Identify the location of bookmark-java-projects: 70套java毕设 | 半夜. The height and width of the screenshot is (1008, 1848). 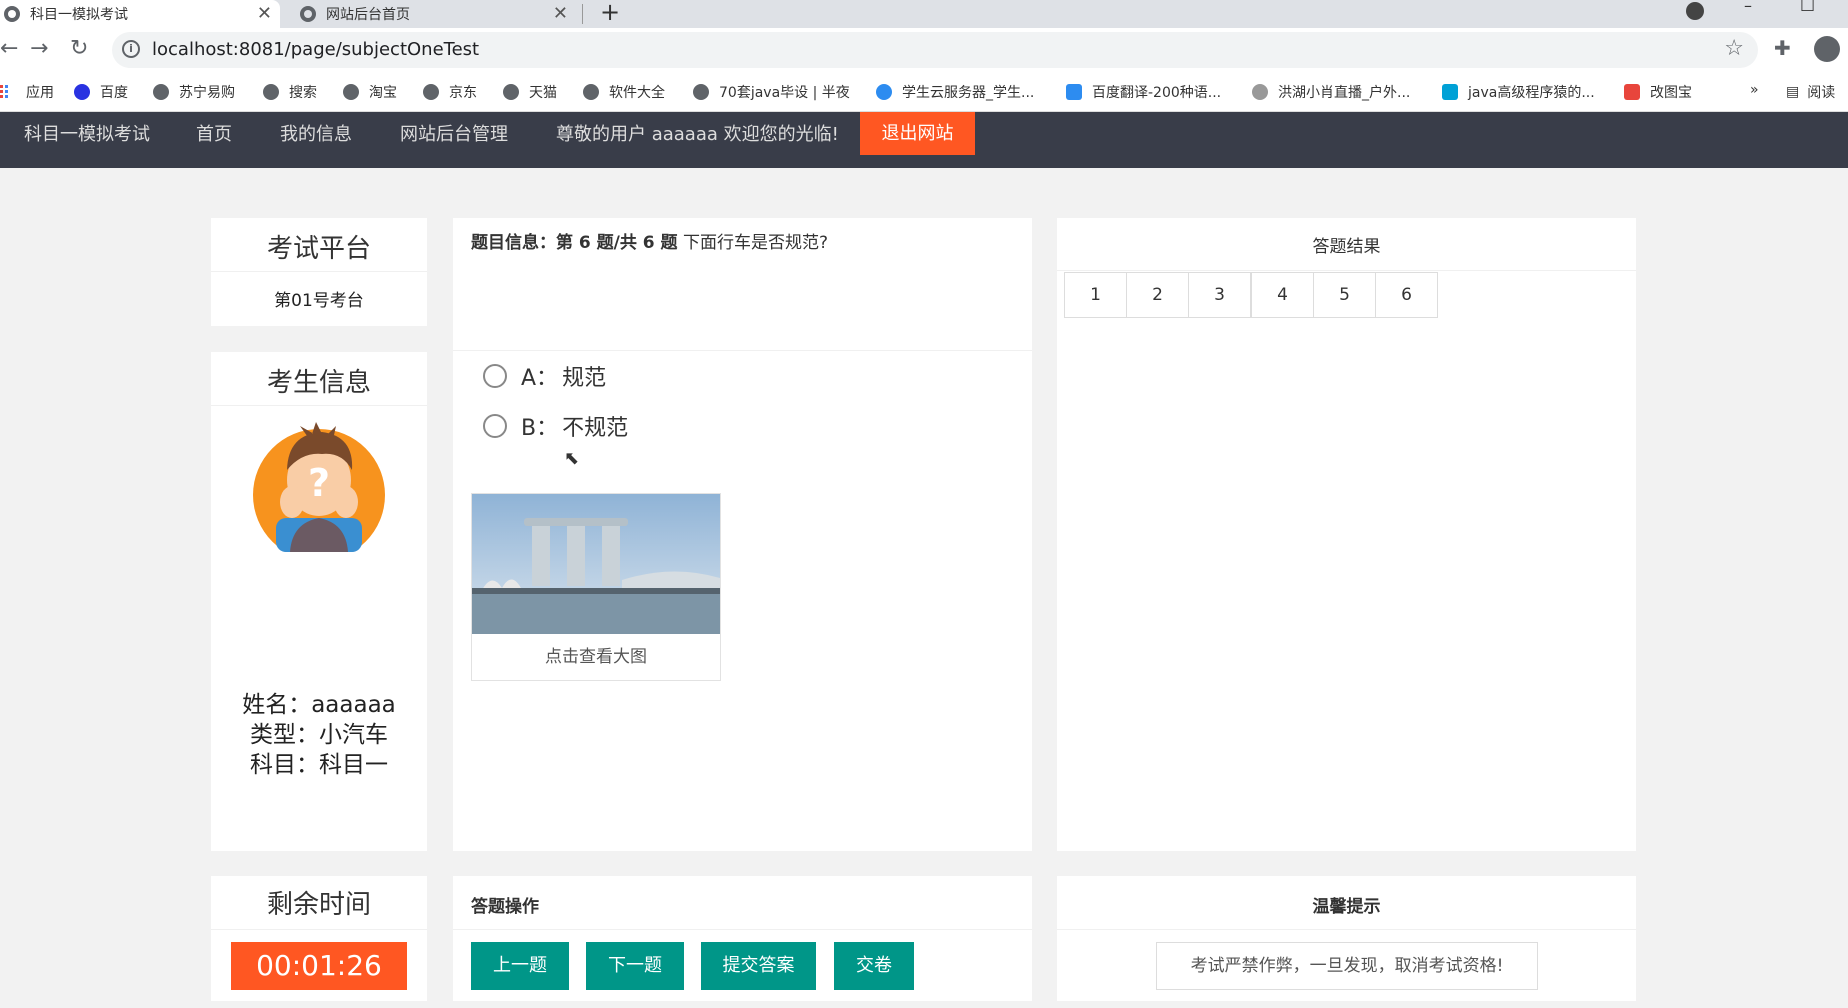
(771, 92).